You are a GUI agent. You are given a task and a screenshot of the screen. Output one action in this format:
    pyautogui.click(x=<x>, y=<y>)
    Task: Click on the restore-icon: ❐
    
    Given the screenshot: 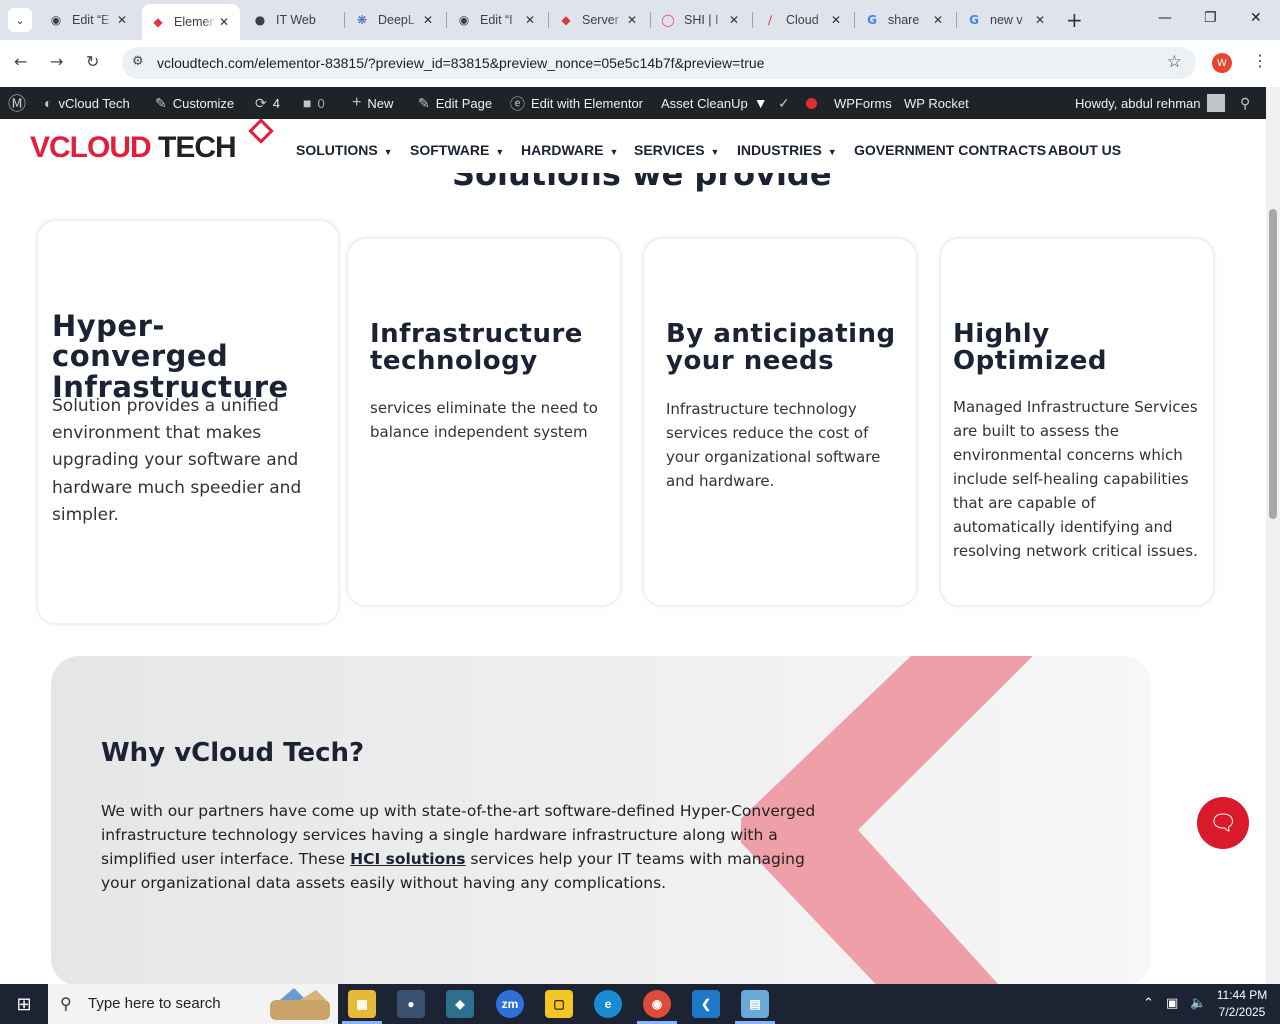 What is the action you would take?
    pyautogui.click(x=1210, y=18)
    